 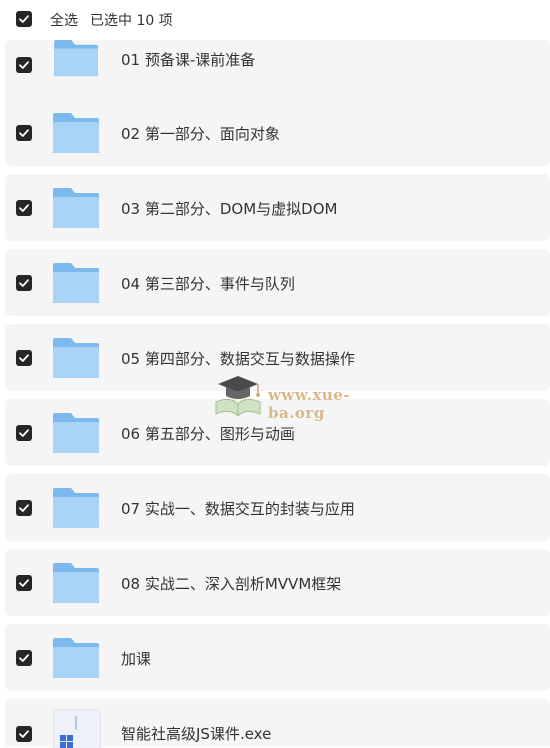 What do you see at coordinates (77, 728) in the screenshot?
I see `exe-file-icon` at bounding box center [77, 728].